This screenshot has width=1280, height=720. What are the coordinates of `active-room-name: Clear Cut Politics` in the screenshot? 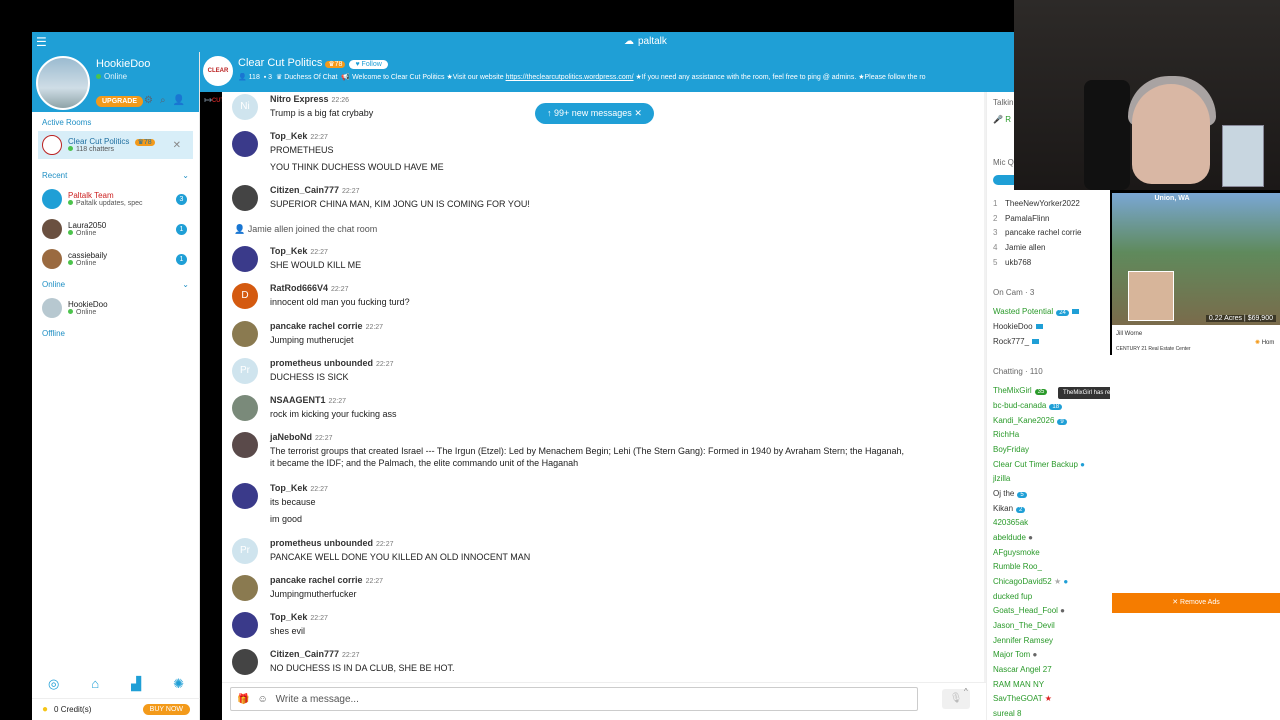 It's located at (99, 141).